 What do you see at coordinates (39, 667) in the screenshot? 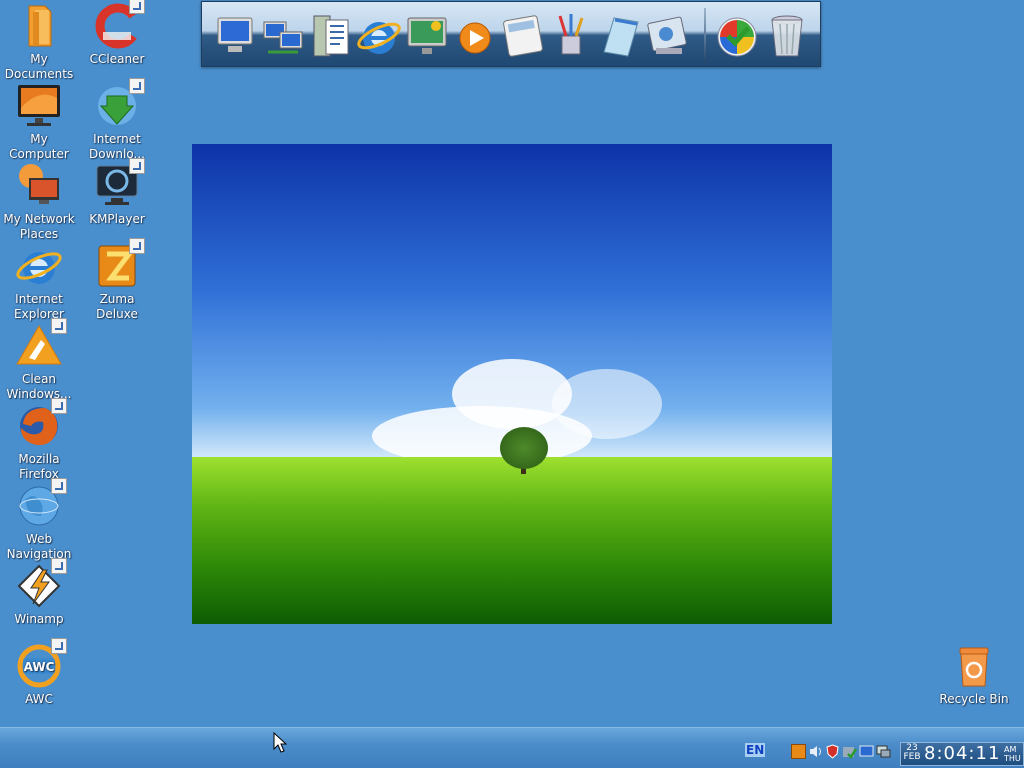
I see `svg-text: AWC` at bounding box center [39, 667].